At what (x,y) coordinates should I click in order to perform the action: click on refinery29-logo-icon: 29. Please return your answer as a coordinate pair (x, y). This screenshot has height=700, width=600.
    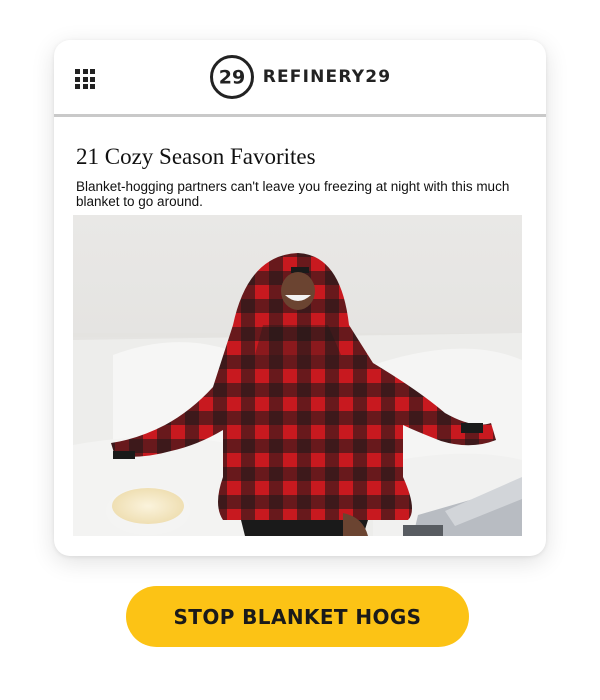
    Looking at the image, I should click on (231, 77).